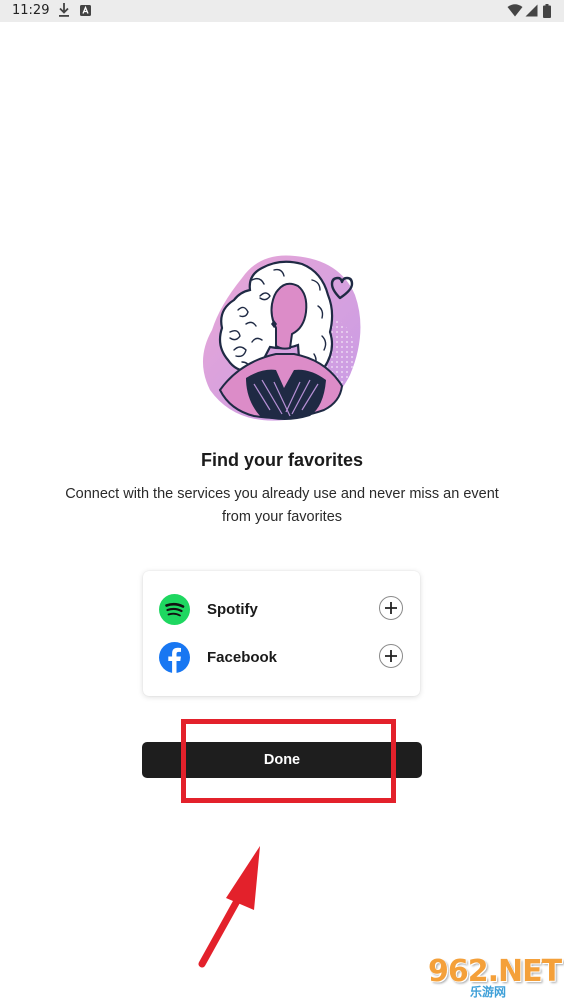 The height and width of the screenshot is (1004, 564). Describe the element at coordinates (488, 992) in the screenshot. I see `watermark-subtext: 乐游网` at that location.